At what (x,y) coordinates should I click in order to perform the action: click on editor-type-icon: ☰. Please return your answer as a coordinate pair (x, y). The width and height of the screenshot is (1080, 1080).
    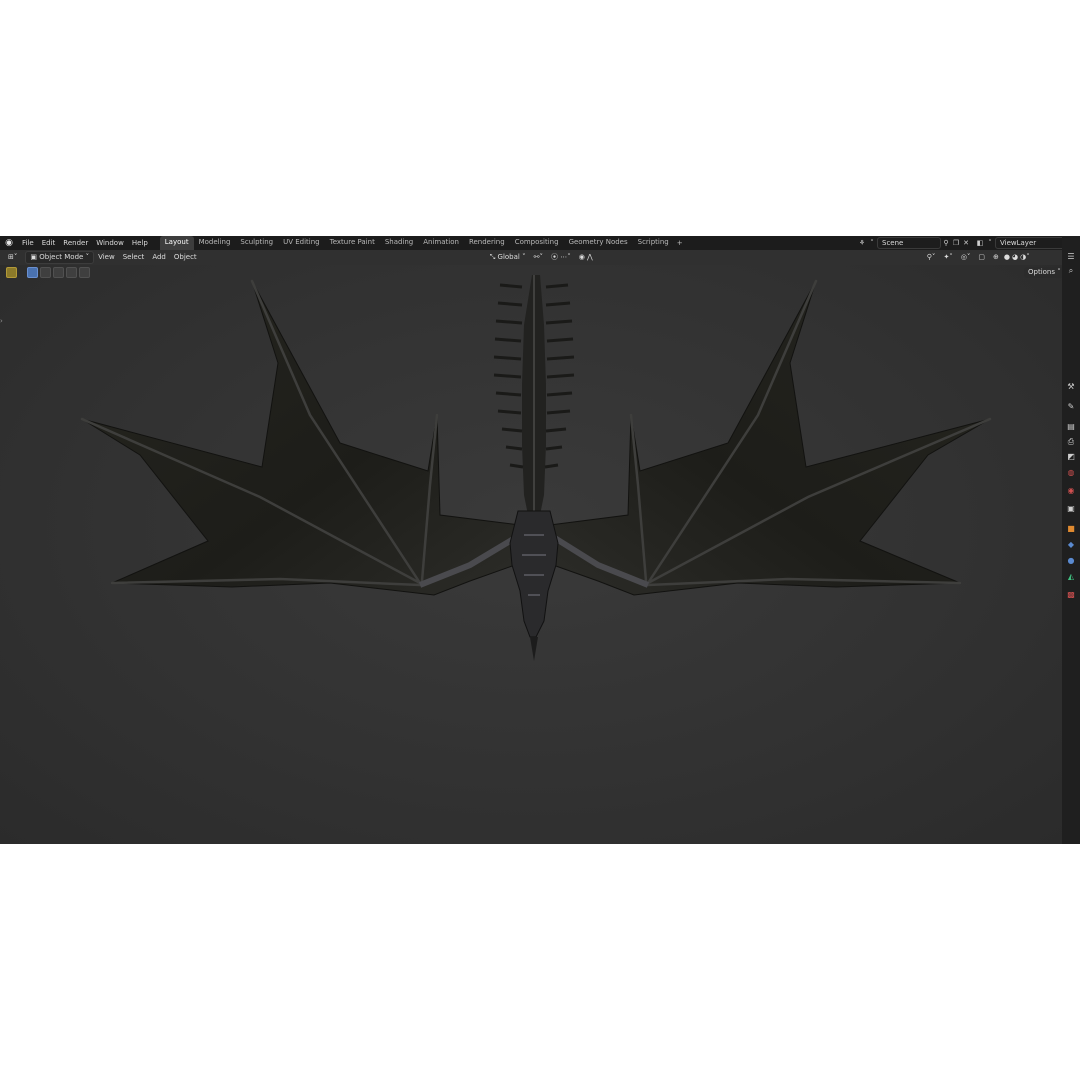
    Looking at the image, I should click on (1071, 257).